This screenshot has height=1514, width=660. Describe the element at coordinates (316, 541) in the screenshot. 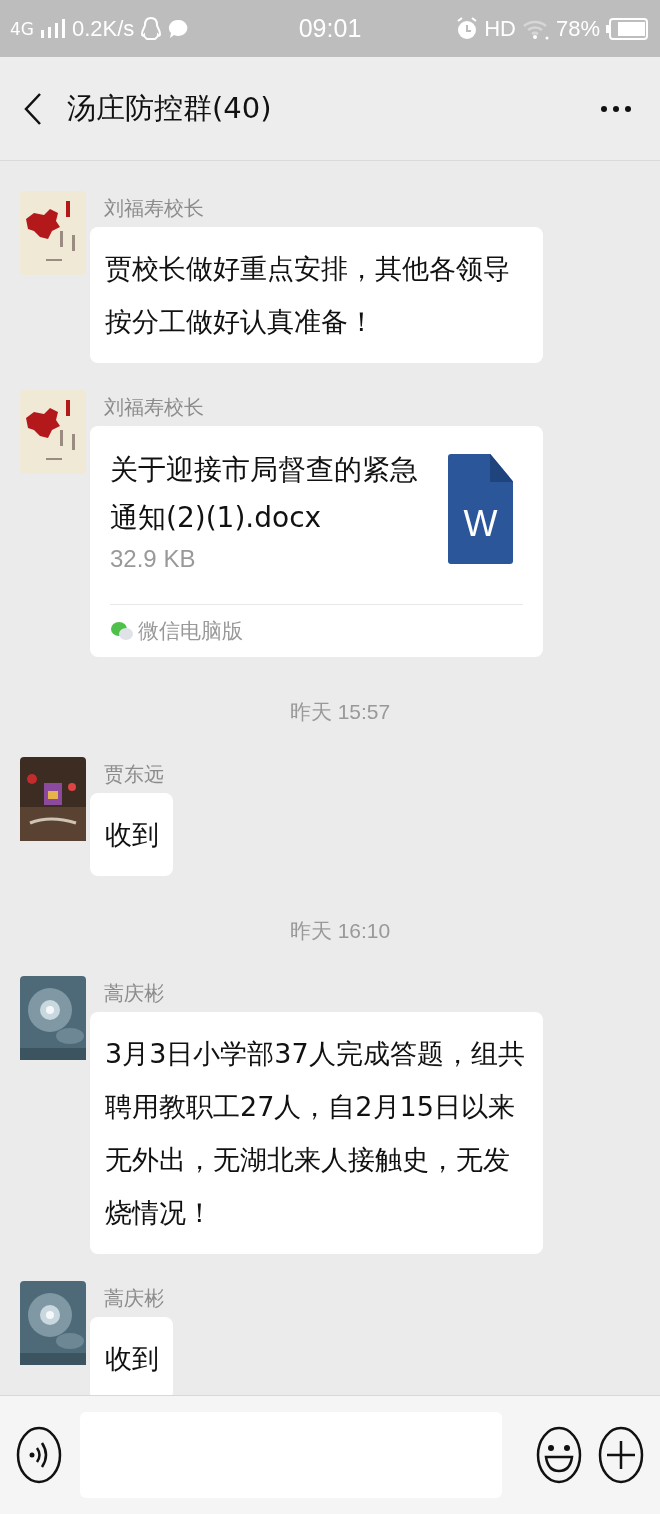

I see `file-card: 关于迎接市局督查的紧急通知(2)(1).docx 32.9 KB W 微信电脑版` at that location.